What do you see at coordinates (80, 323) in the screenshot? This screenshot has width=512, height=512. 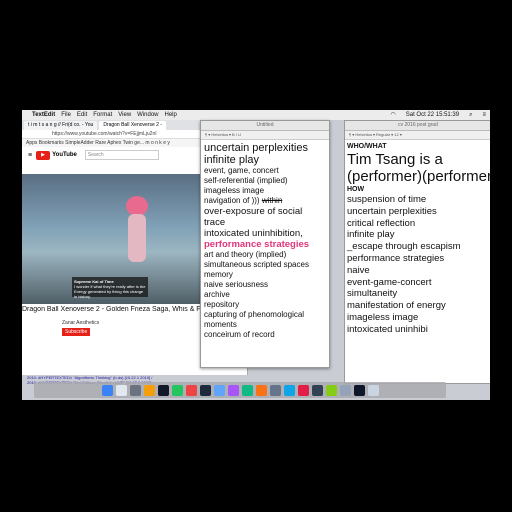 I see `channel-name: Zanar Aesthetics` at bounding box center [80, 323].